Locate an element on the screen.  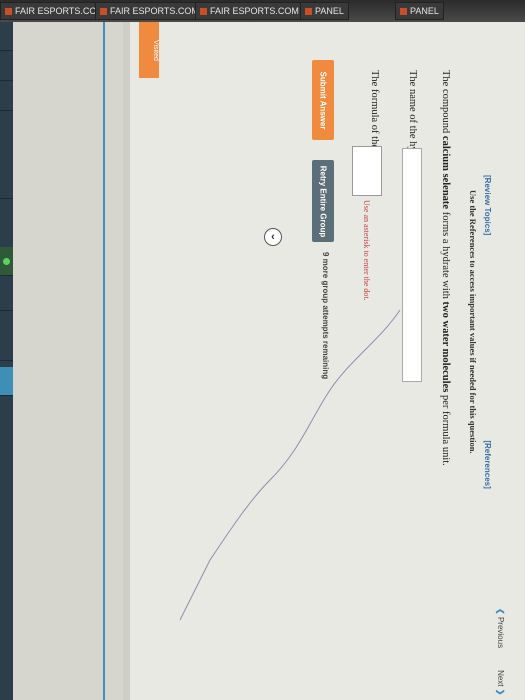
next-arrow-icon: ❯ is located at coordinates (500, 692).